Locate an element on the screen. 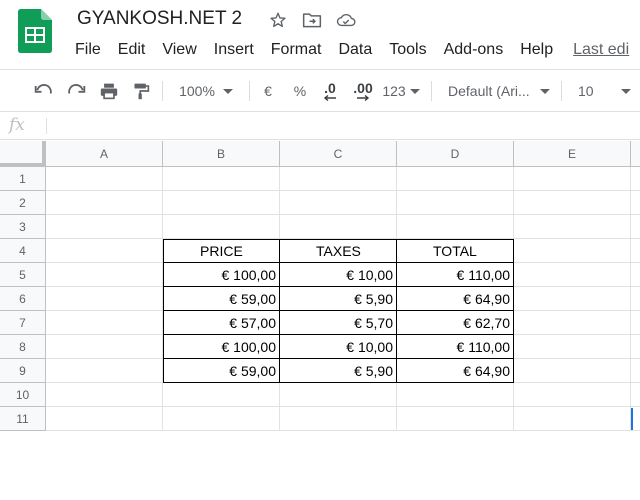 This screenshot has height=500, width=640. cell-a8 is located at coordinates (104, 347).